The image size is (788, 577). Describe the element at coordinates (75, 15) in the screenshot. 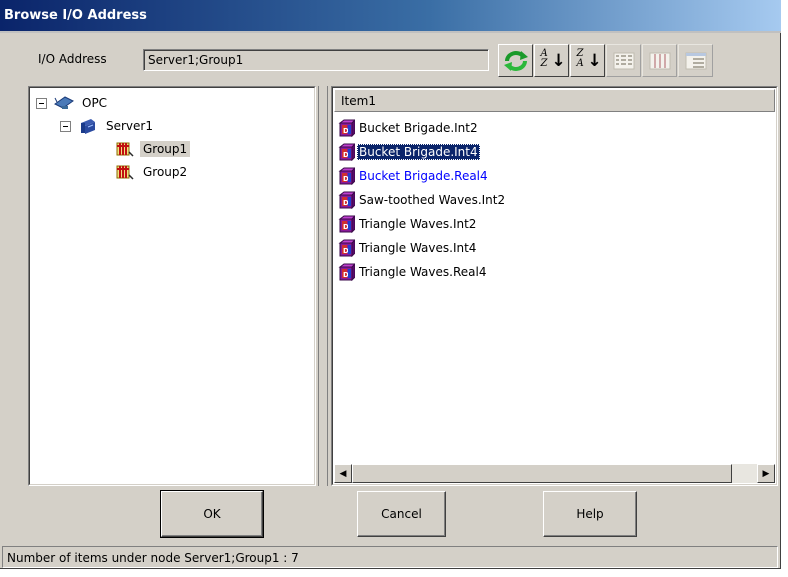

I see `window-title: Browse I/O Address` at that location.